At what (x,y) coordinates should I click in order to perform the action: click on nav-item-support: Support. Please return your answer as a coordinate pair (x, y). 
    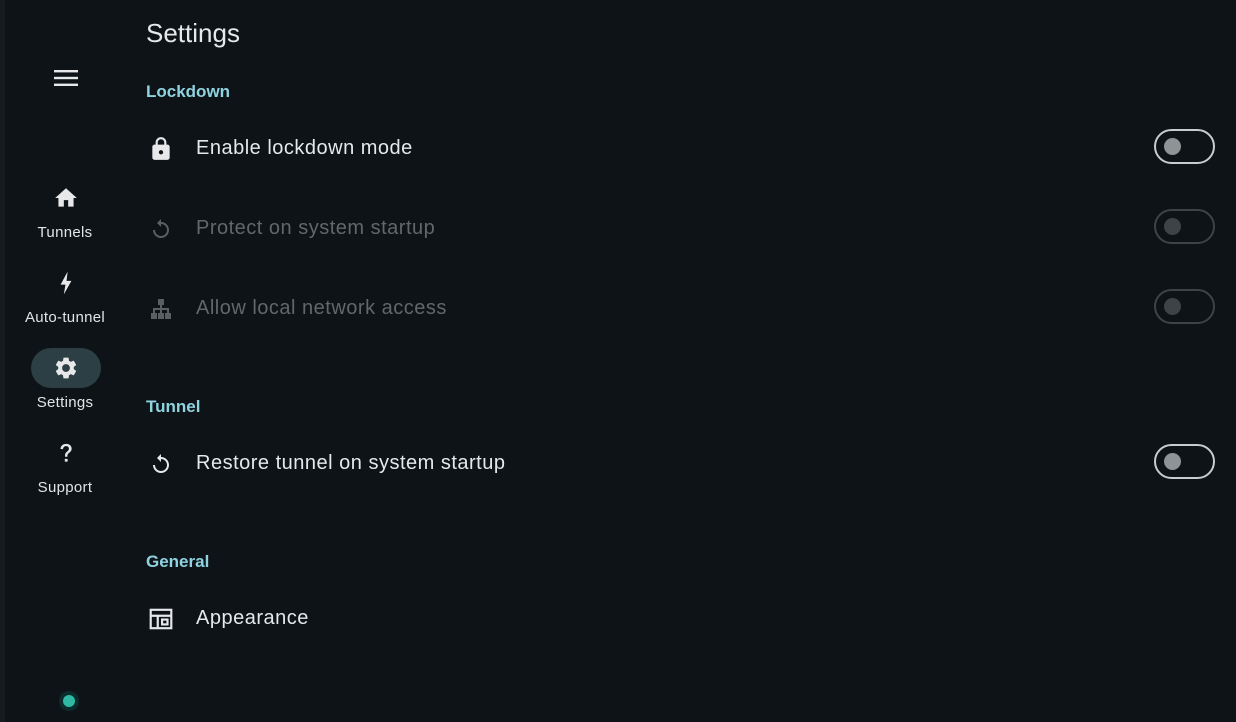
    Looking at the image, I should click on (65, 473).